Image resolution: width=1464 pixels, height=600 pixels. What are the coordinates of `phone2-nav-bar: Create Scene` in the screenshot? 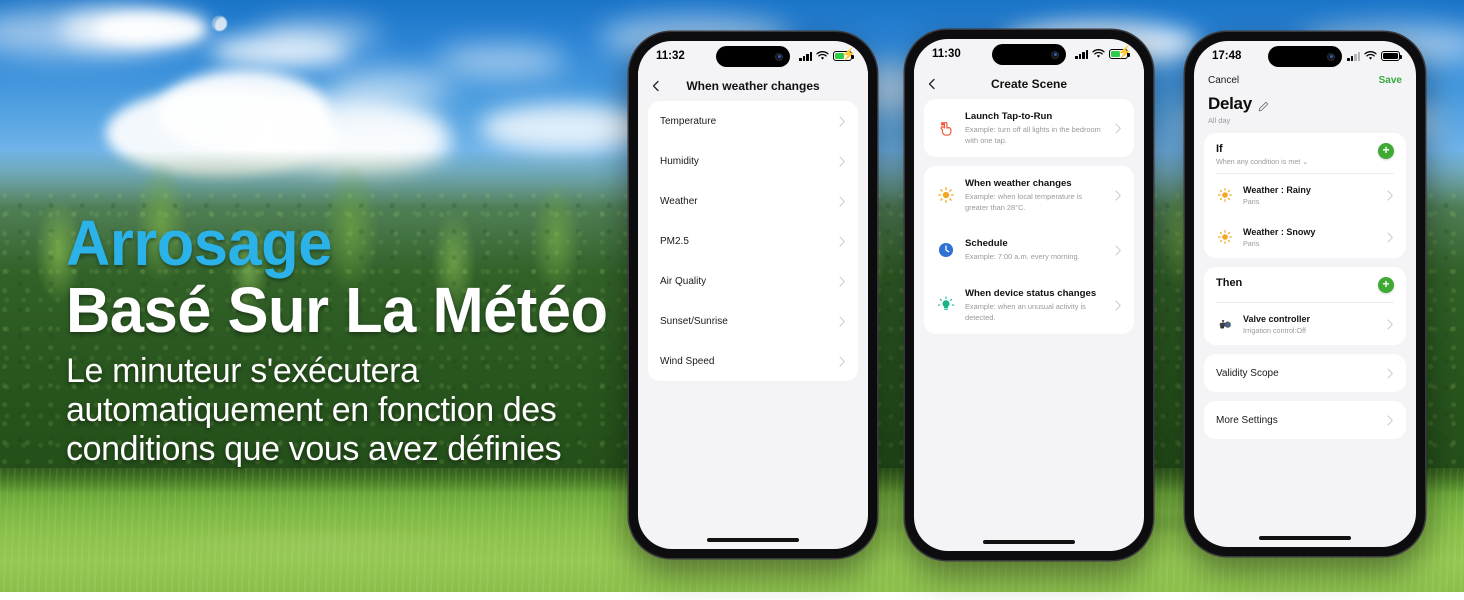 It's located at (1029, 84).